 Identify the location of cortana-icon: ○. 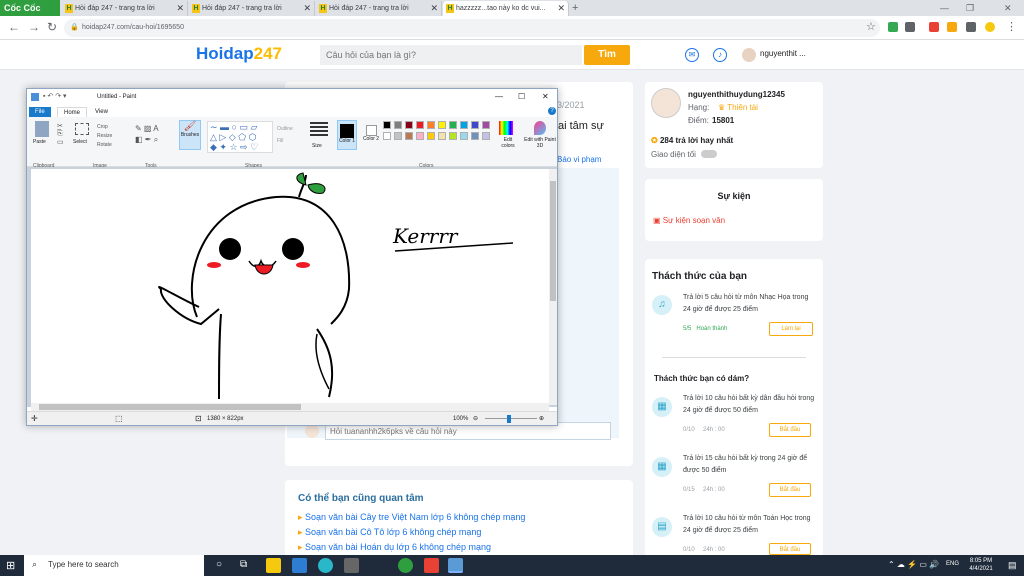
(219, 564).